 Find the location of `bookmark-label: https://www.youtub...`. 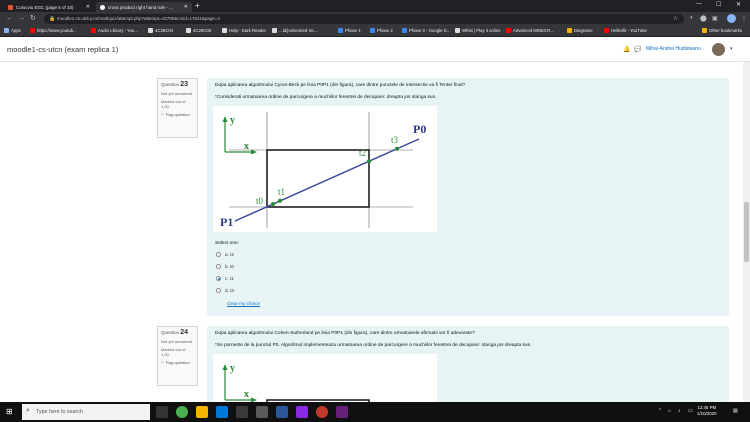

bookmark-label: https://www.youtub... is located at coordinates (57, 30).